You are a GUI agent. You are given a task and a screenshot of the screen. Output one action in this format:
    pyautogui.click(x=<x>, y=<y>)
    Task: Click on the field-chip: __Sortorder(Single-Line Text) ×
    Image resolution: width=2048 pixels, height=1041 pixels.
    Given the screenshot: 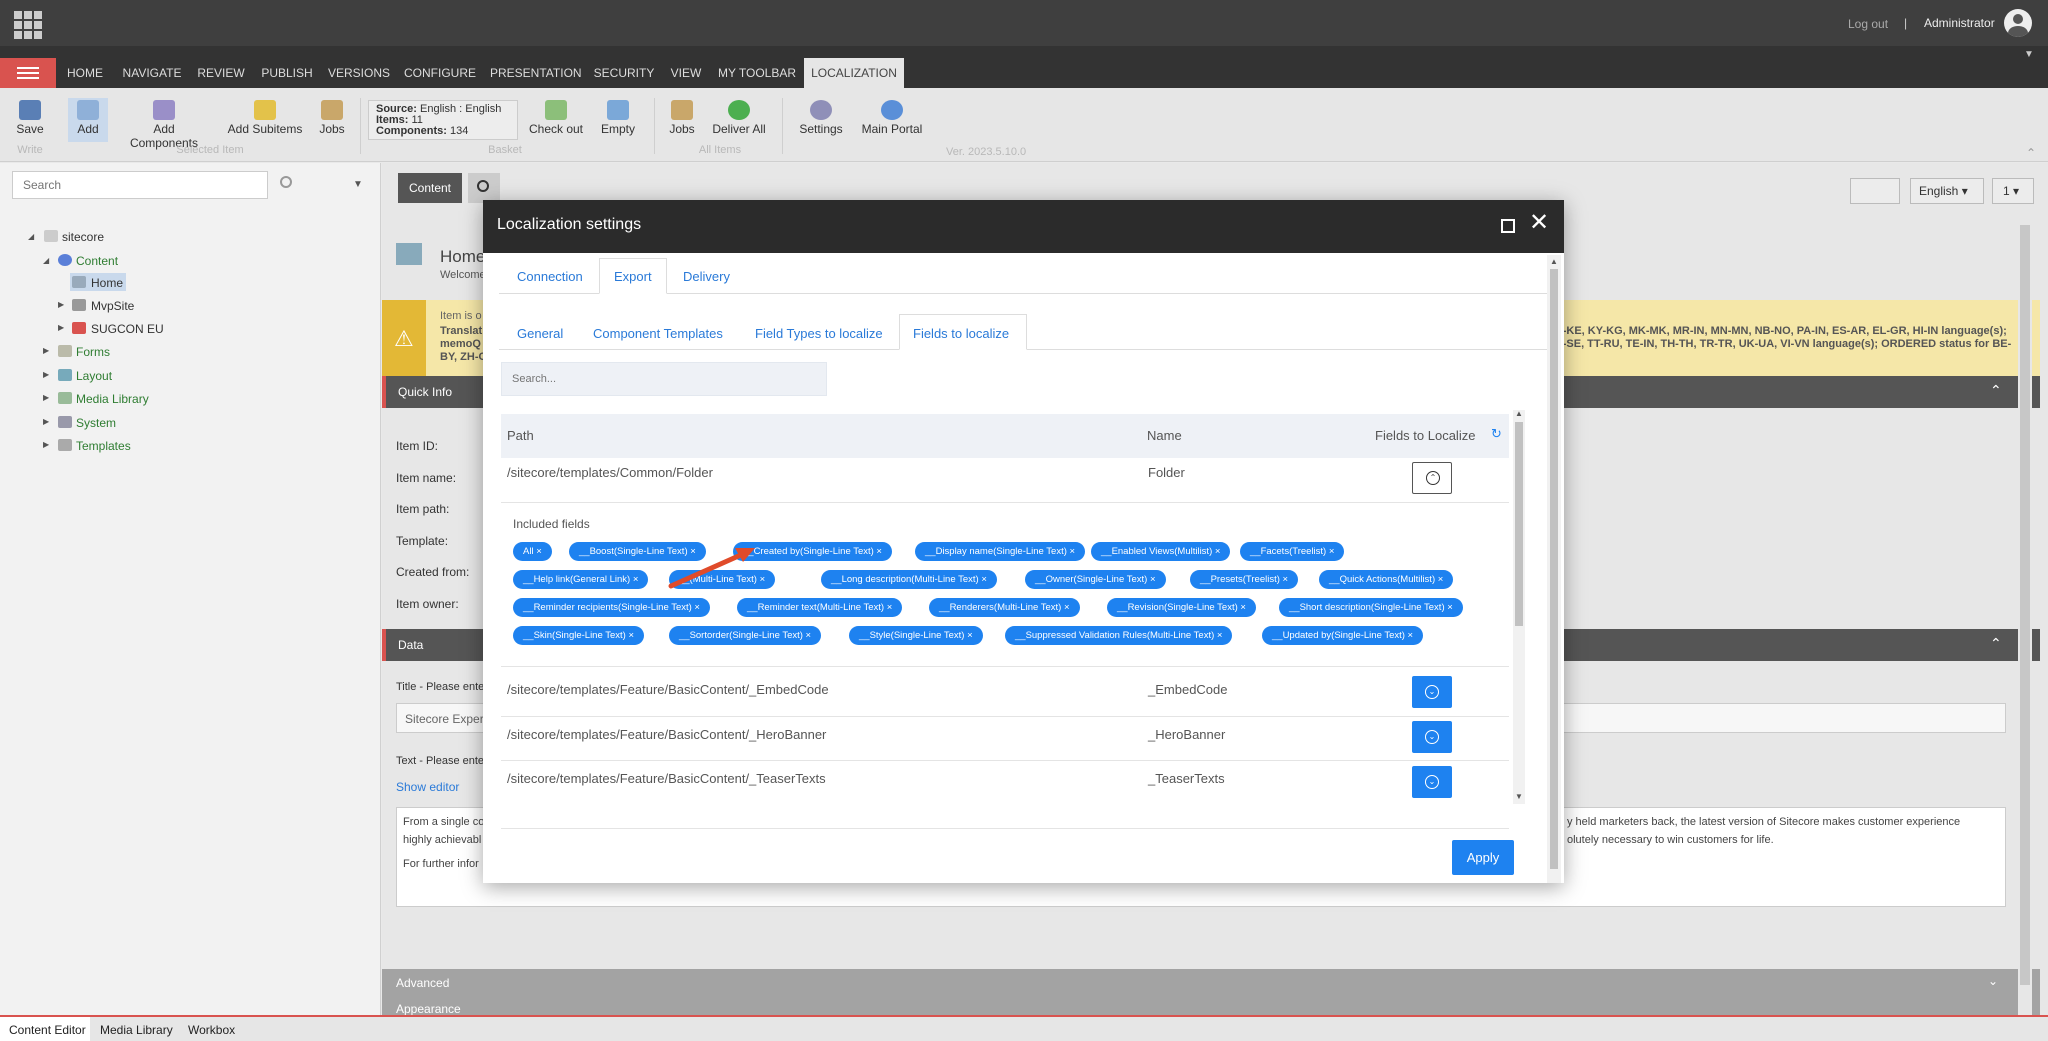 What is the action you would take?
    pyautogui.click(x=745, y=635)
    